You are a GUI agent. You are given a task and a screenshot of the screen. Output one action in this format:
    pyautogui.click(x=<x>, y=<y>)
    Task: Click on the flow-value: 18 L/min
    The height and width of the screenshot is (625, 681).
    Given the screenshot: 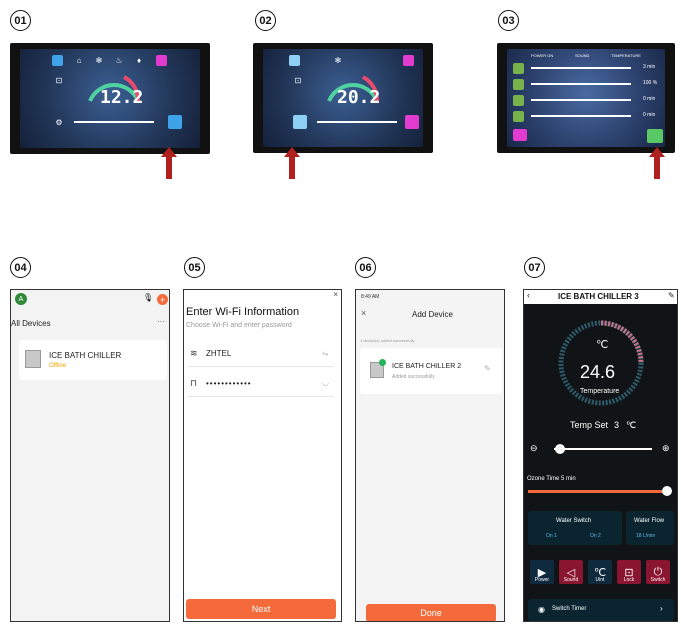 What is the action you would take?
    pyautogui.click(x=646, y=536)
    